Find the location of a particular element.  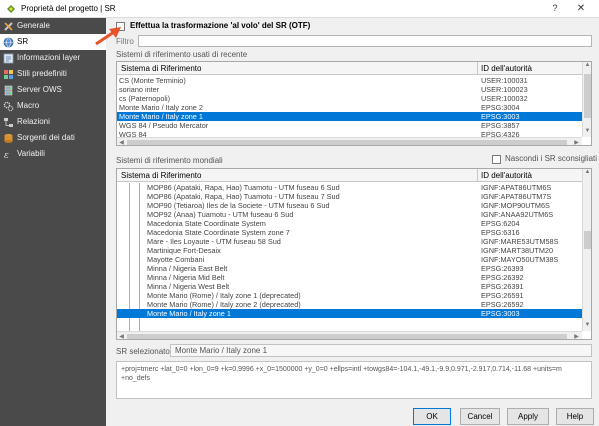

sidebar-item-label: Server OWS is located at coordinates (39, 89).